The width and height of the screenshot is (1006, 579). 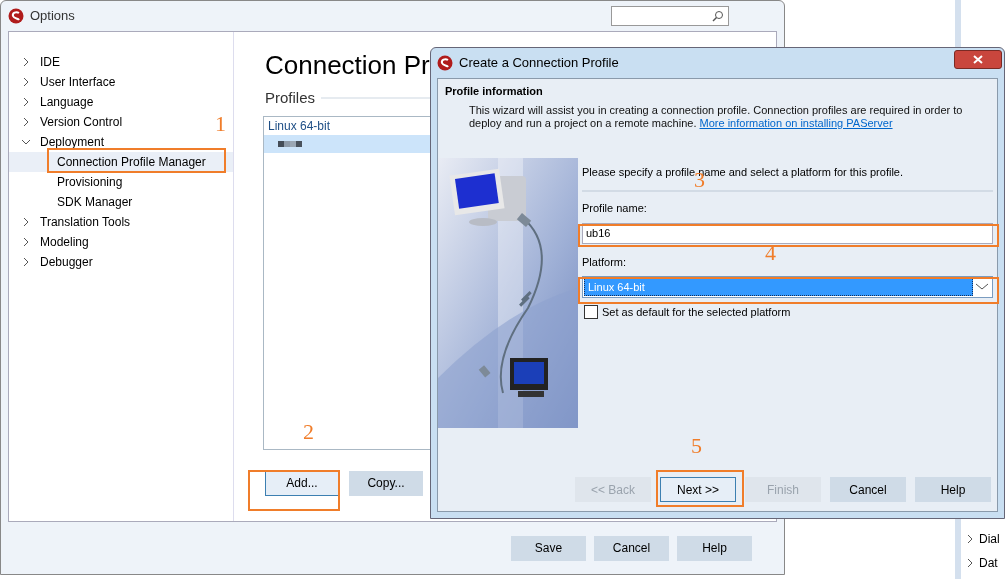 What do you see at coordinates (81, 122) in the screenshot?
I see `tree-item: Version Control` at bounding box center [81, 122].